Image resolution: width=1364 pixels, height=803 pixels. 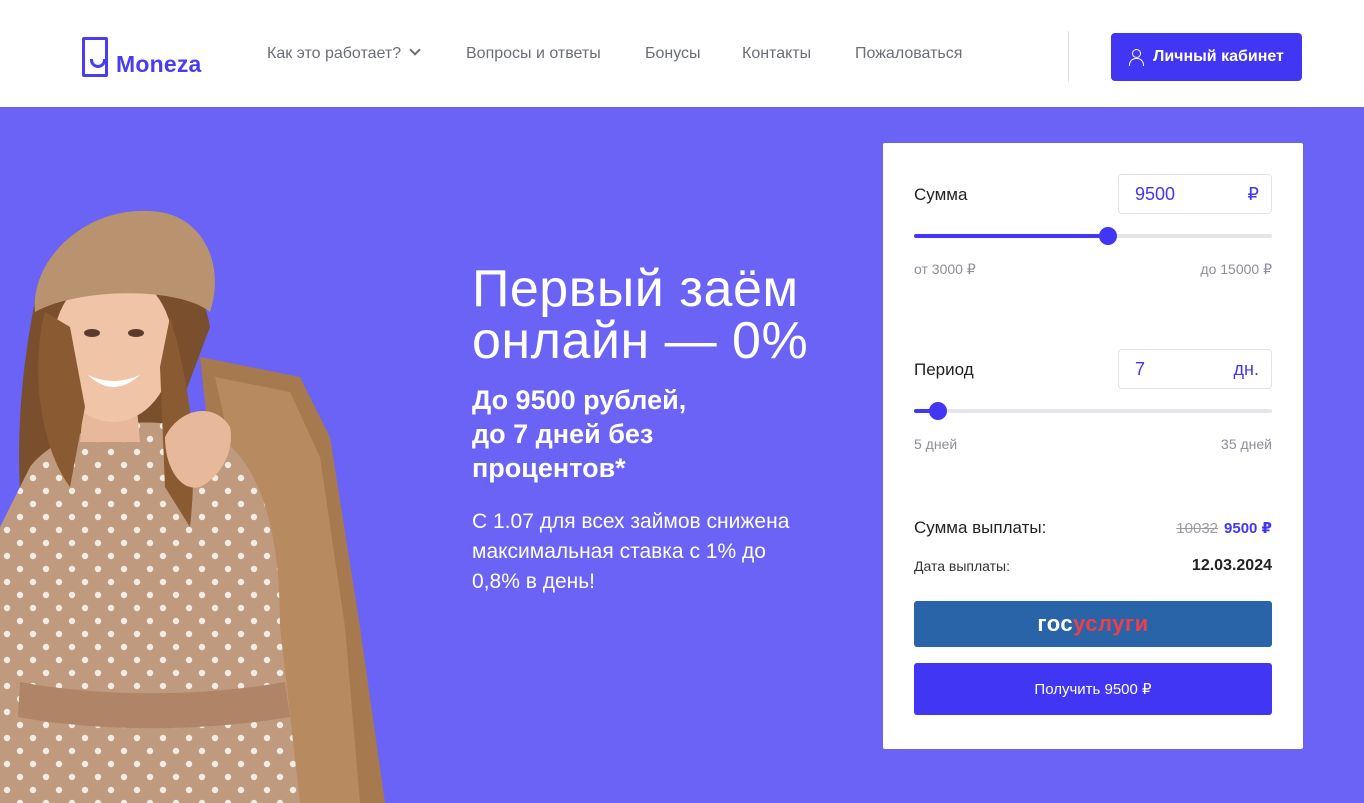 I want to click on payout-amount: 10032 9500 ₽, so click(x=1224, y=528).